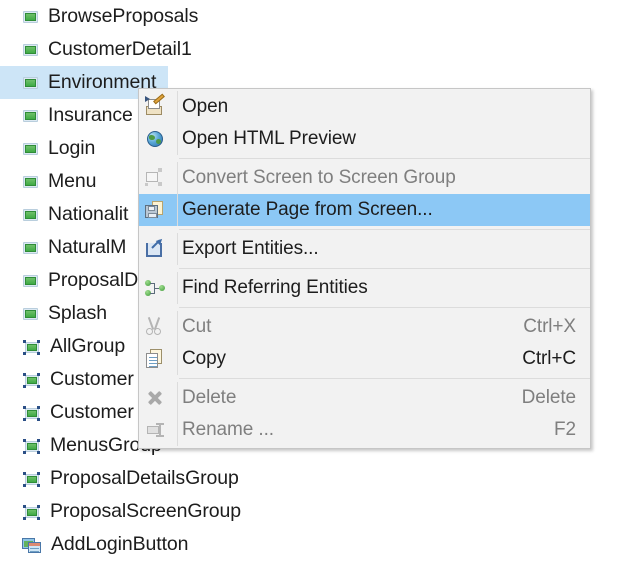 The image size is (642, 566). Describe the element at coordinates (364, 359) in the screenshot. I see `menu-item: Copy Ctrl+C` at that location.